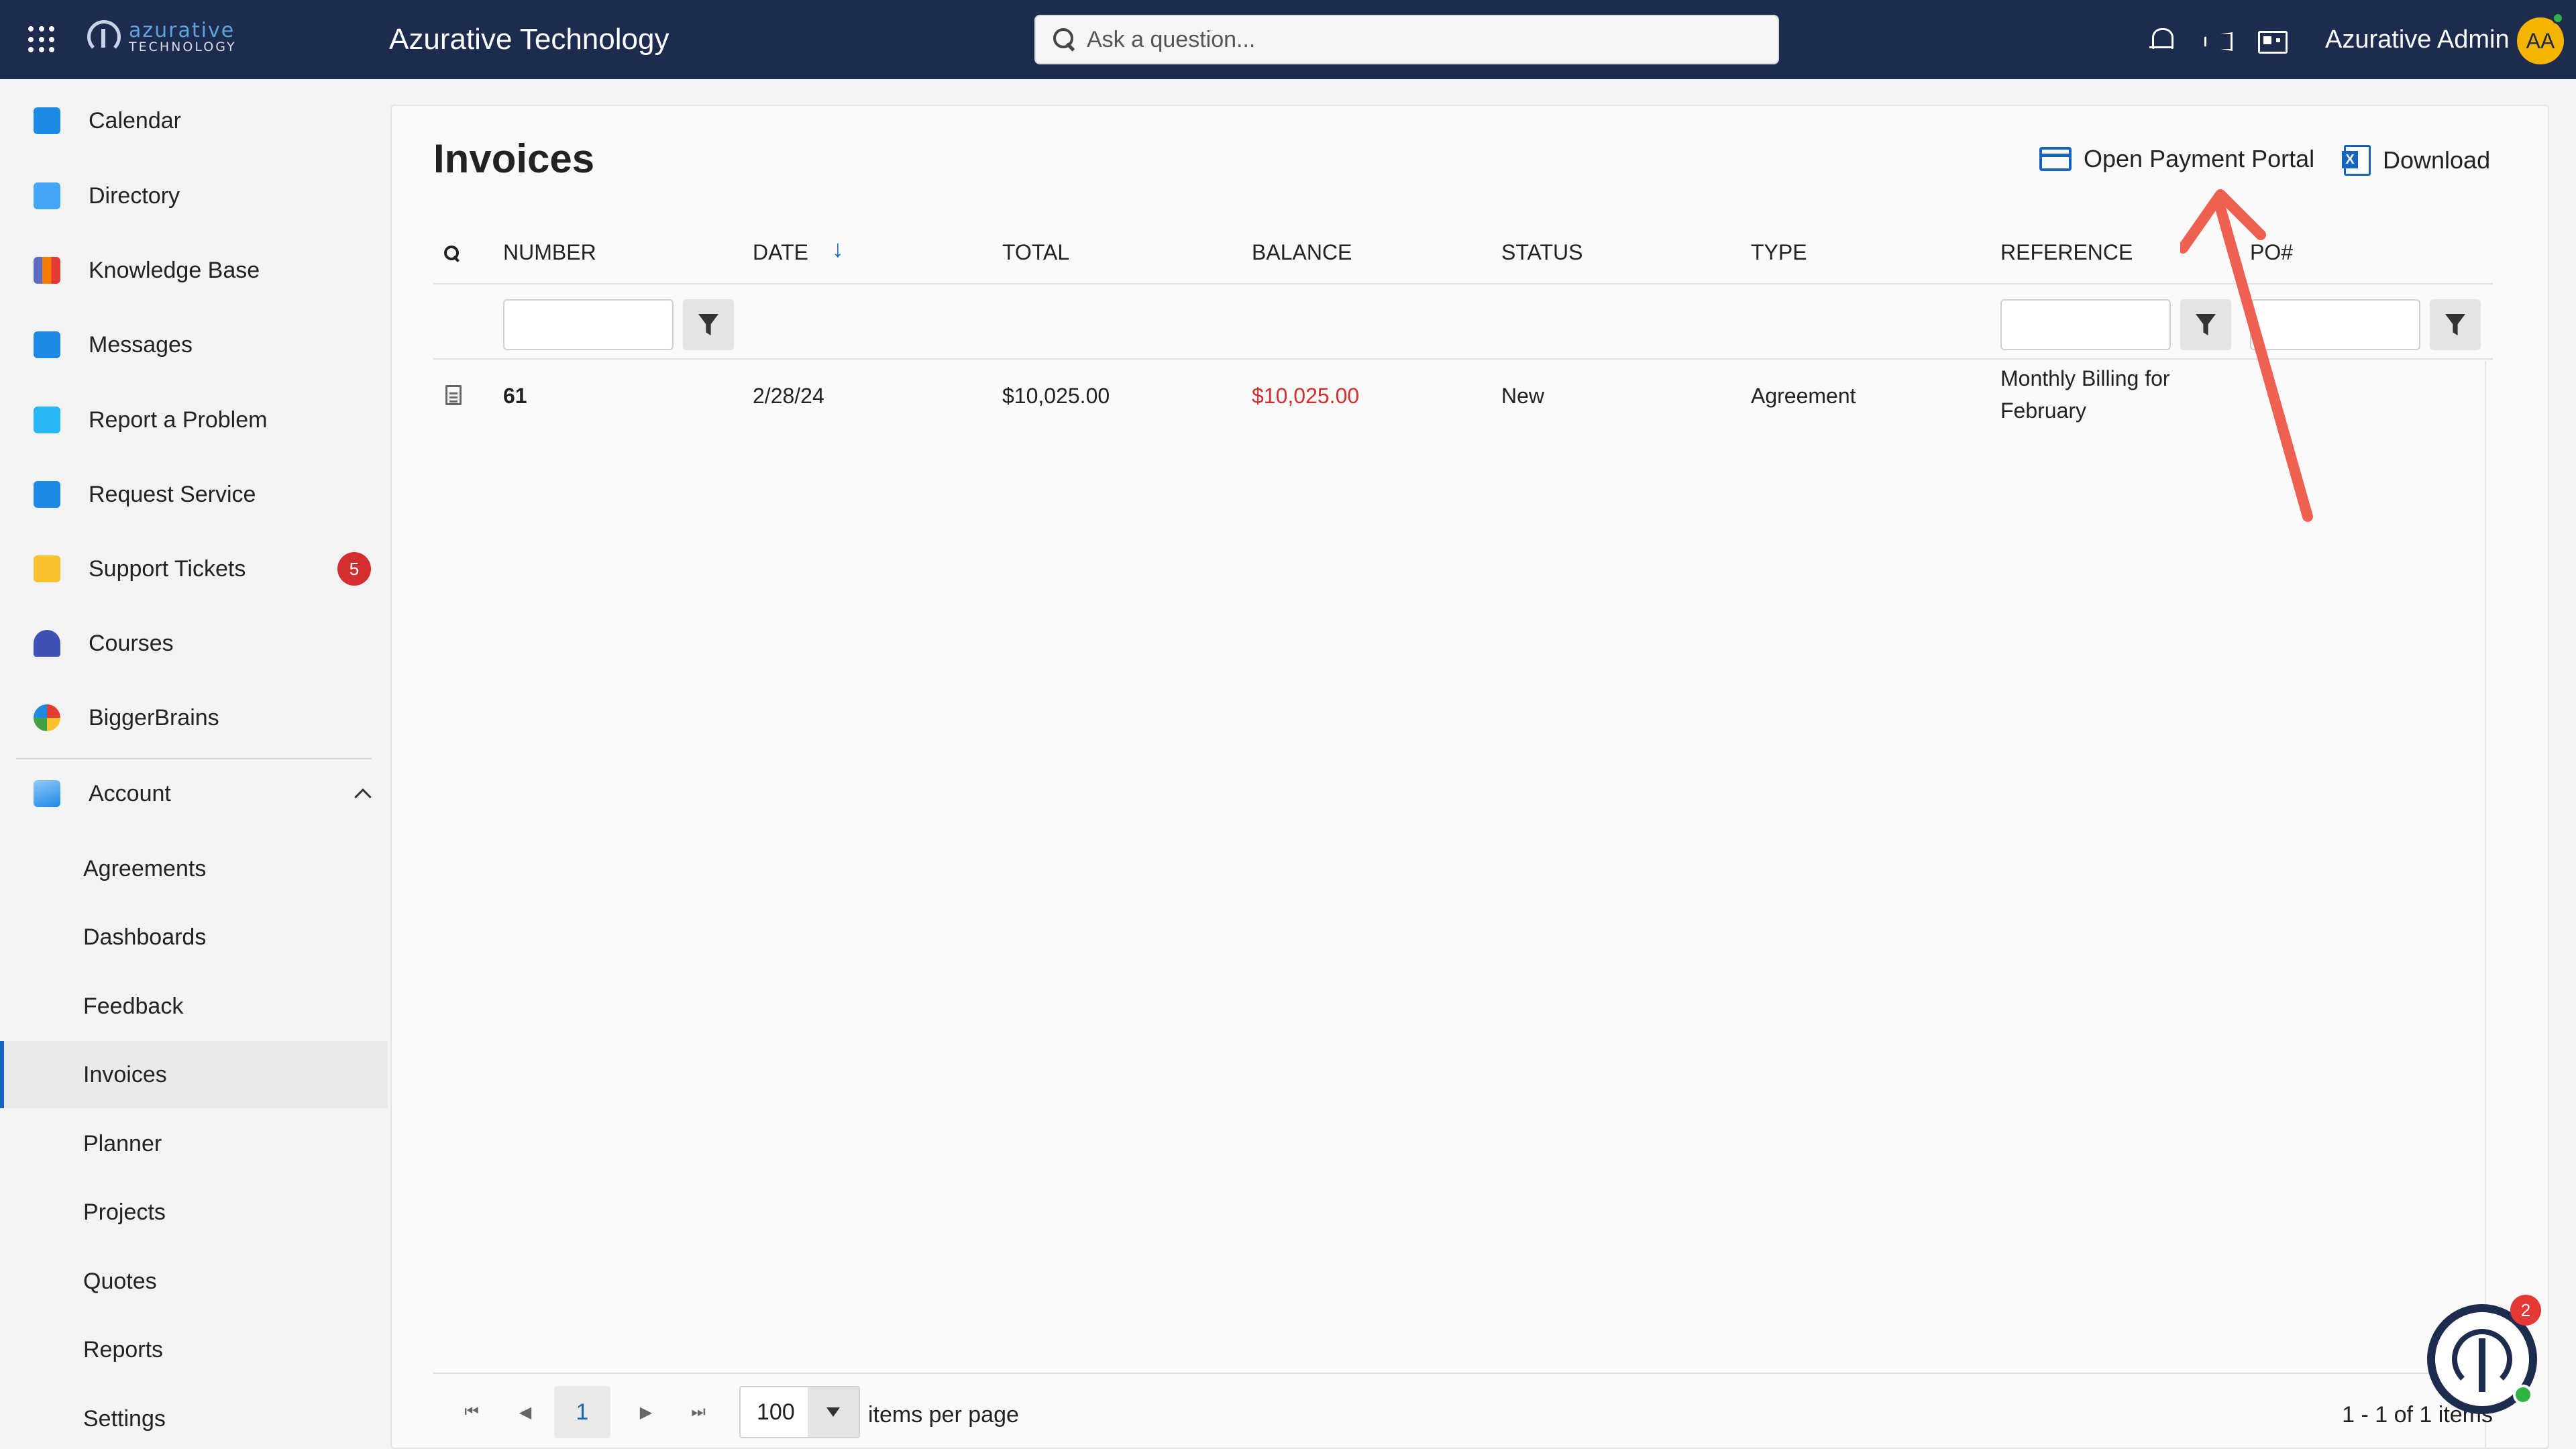 The height and width of the screenshot is (1449, 2576). What do you see at coordinates (780, 252) in the screenshot?
I see `column-header-date: DATE` at bounding box center [780, 252].